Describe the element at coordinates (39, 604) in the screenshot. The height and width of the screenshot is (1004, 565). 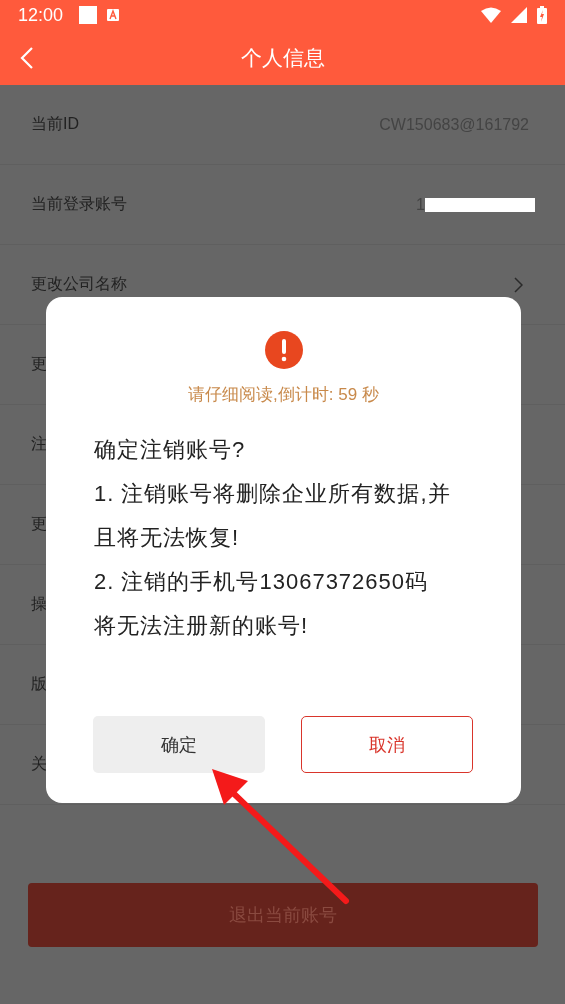
I see `row-label: 操` at that location.